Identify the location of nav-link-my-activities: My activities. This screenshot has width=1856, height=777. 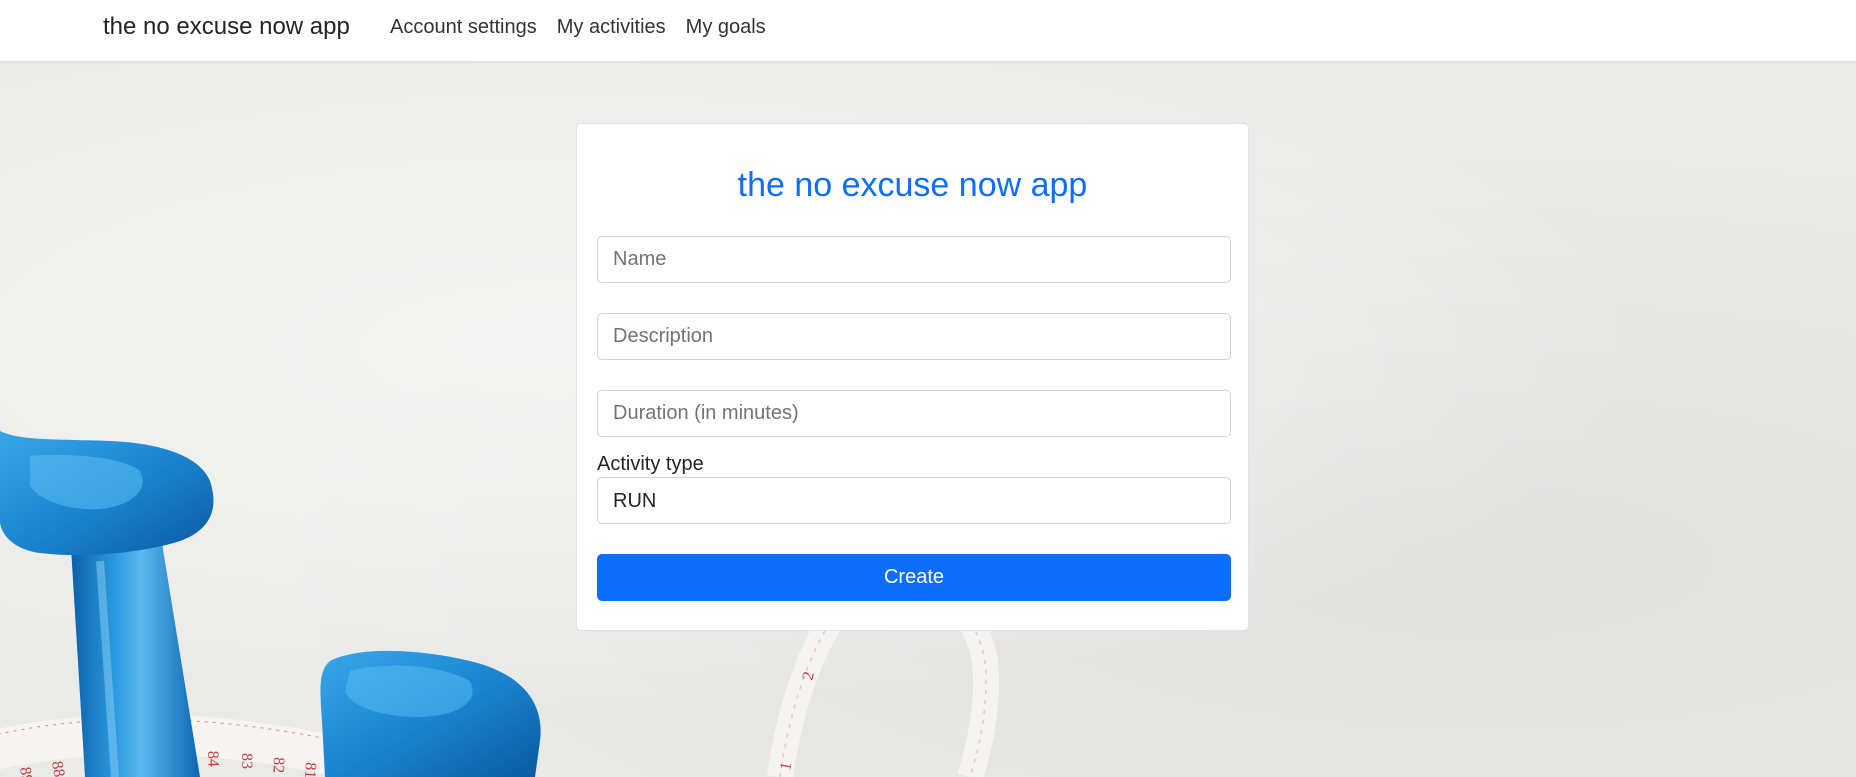
(611, 27).